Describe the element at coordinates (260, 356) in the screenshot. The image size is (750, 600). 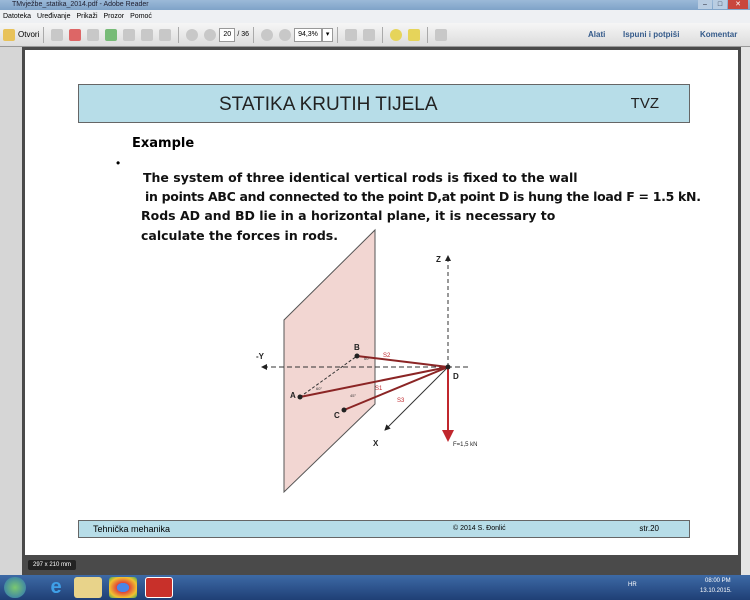
I see `y-label: -Y` at that location.